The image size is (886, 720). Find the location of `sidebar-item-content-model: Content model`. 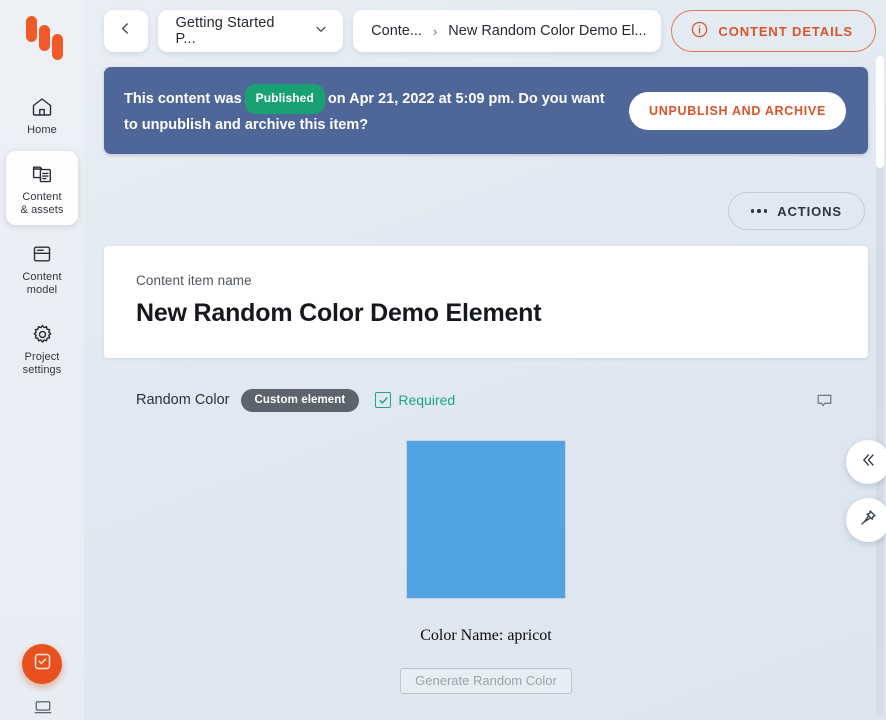

sidebar-item-content-model: Content model is located at coordinates (42, 268).